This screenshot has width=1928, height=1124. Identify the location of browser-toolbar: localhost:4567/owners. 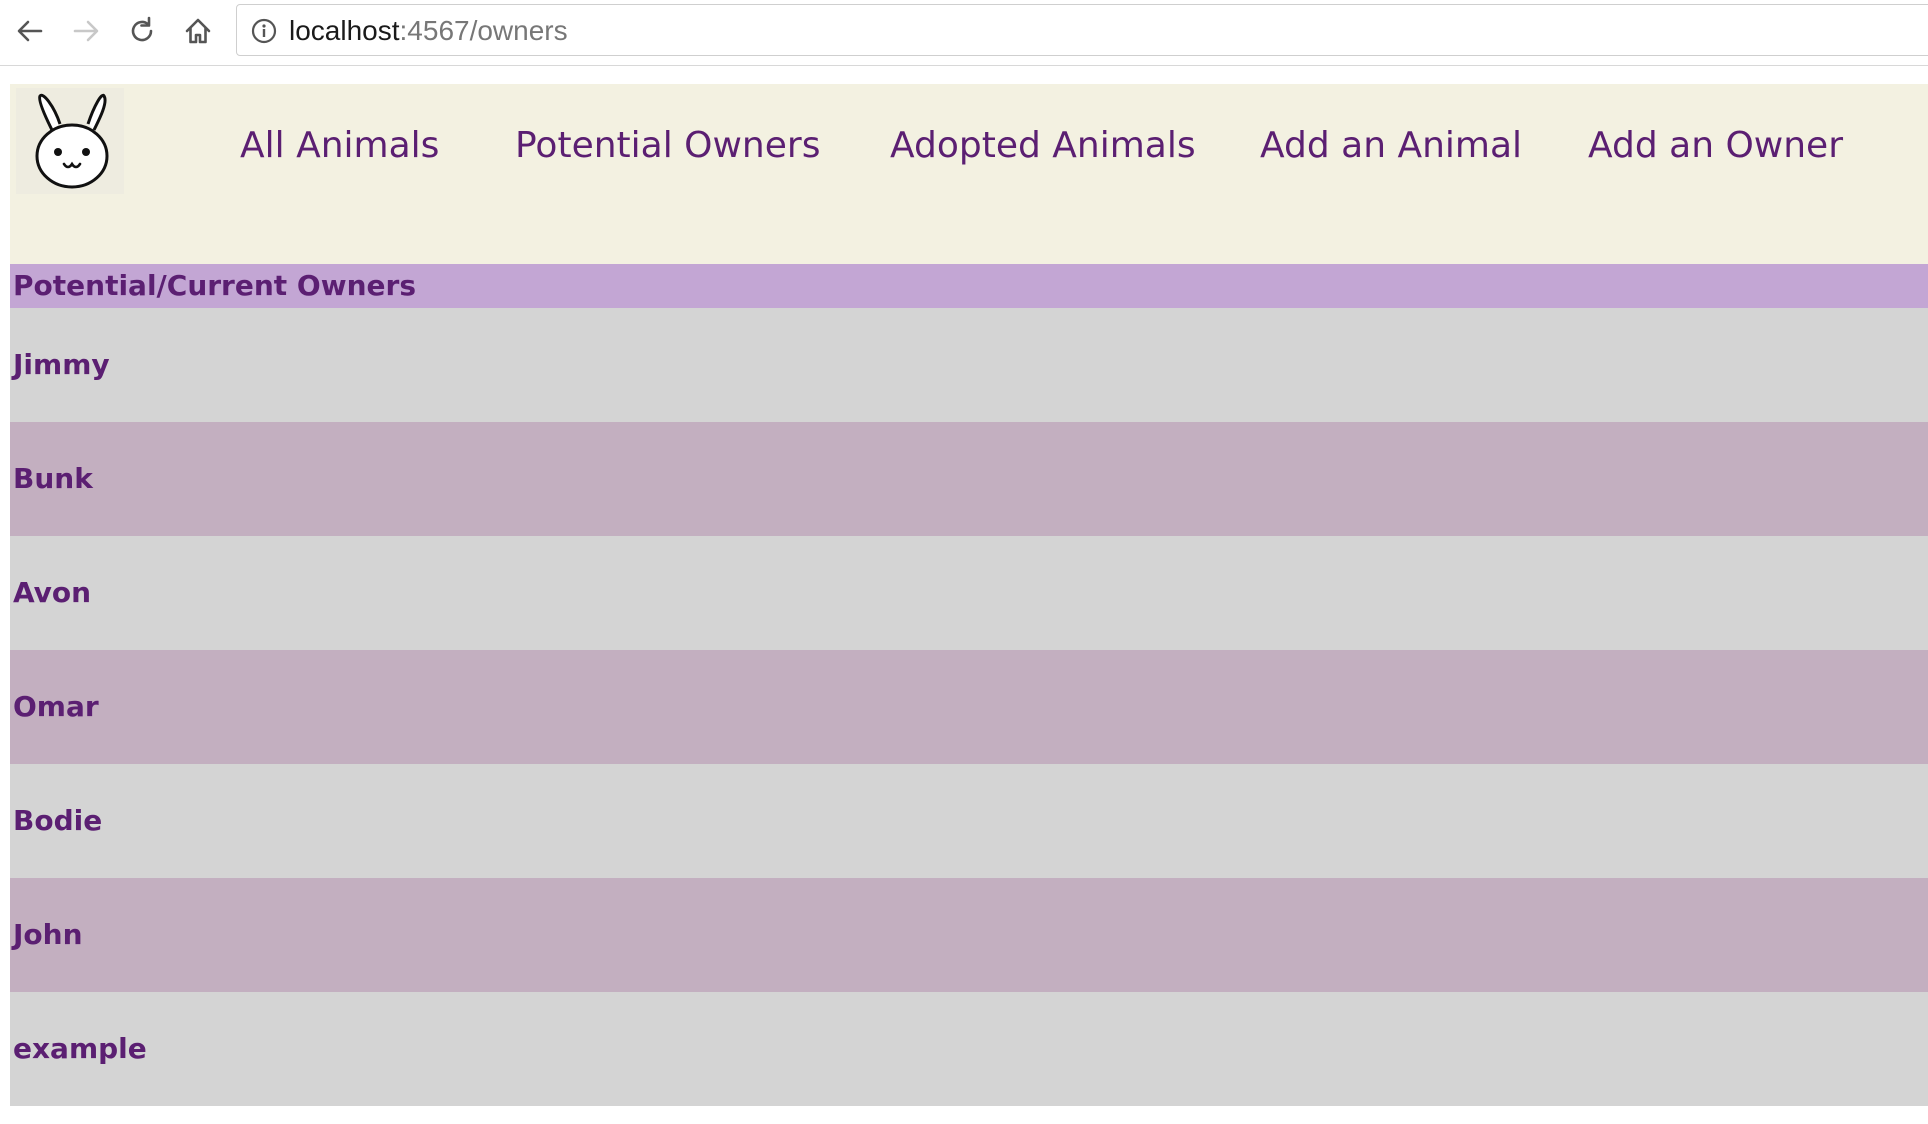
(964, 33).